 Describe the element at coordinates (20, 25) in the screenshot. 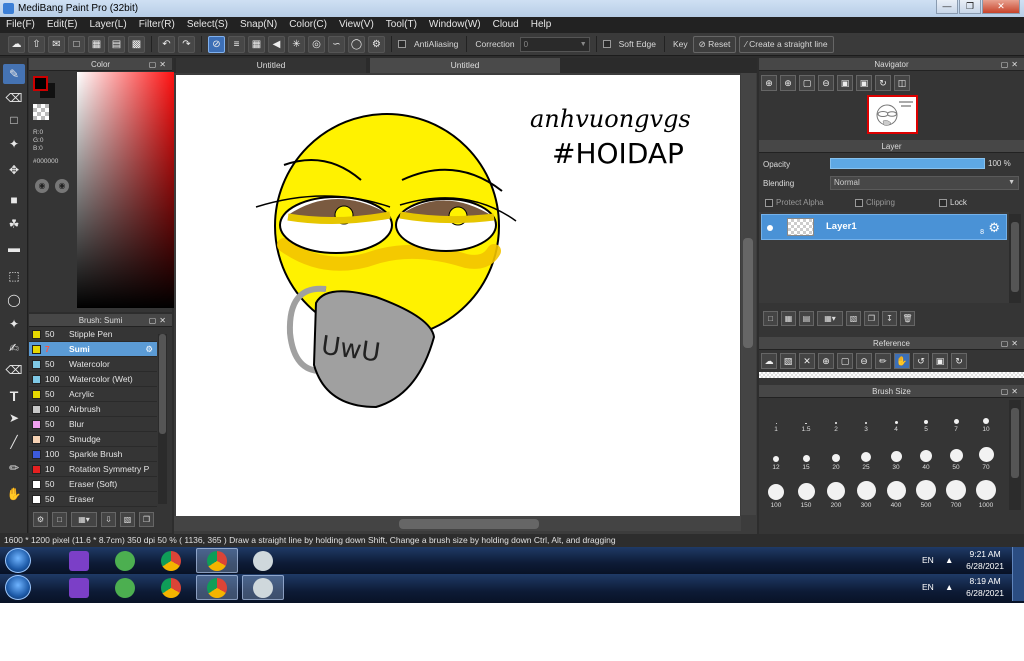

I see `menu-file: File(F)` at that location.